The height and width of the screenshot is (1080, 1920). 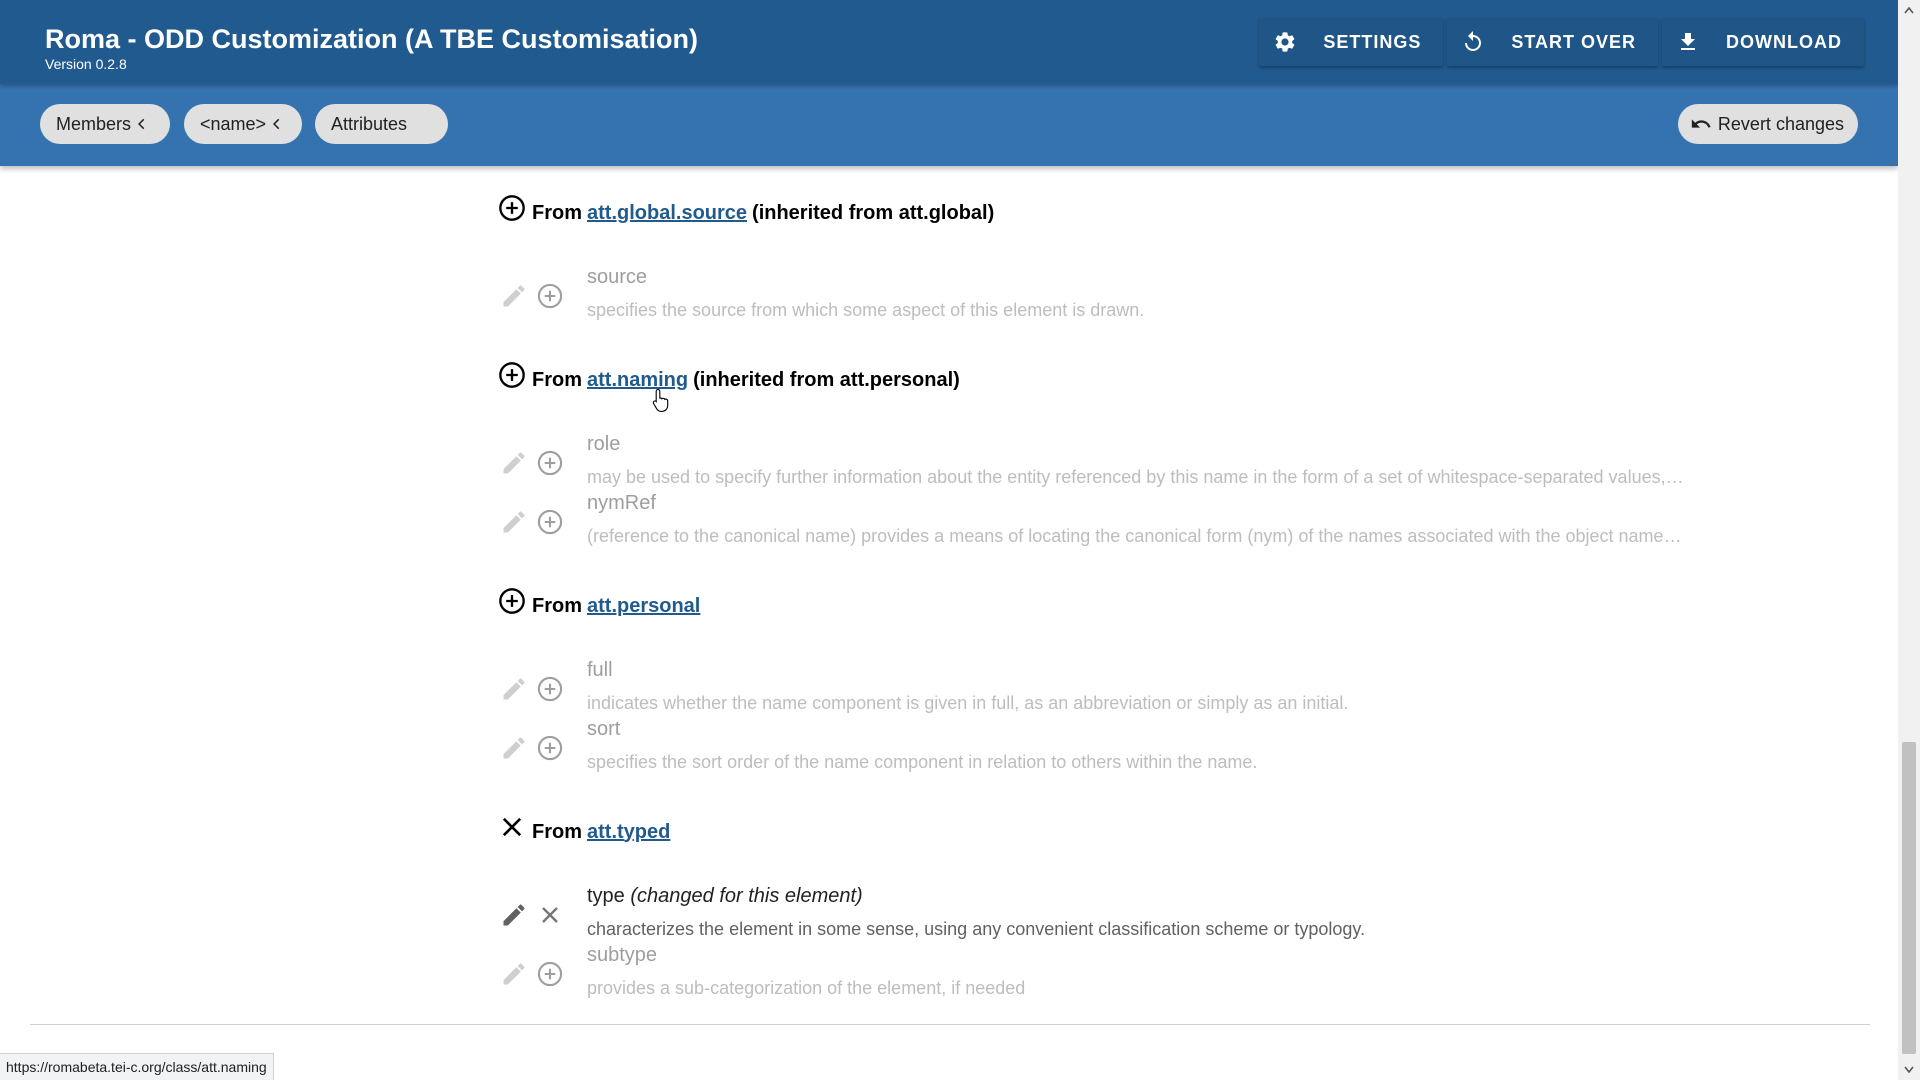 I want to click on attribute-change-note: (changed for this element), so click(x=746, y=896).